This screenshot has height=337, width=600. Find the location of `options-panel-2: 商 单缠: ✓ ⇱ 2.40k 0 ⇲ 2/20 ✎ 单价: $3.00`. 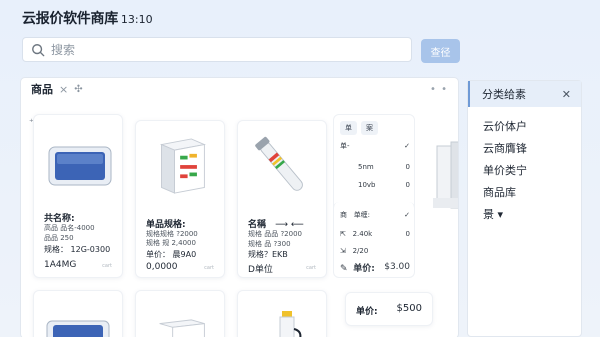

options-panel-2: 商 单缠: ✓ ⇱ 2.40k 0 ⇲ 2/20 ✎ 单价: $3.00 is located at coordinates (374, 240).